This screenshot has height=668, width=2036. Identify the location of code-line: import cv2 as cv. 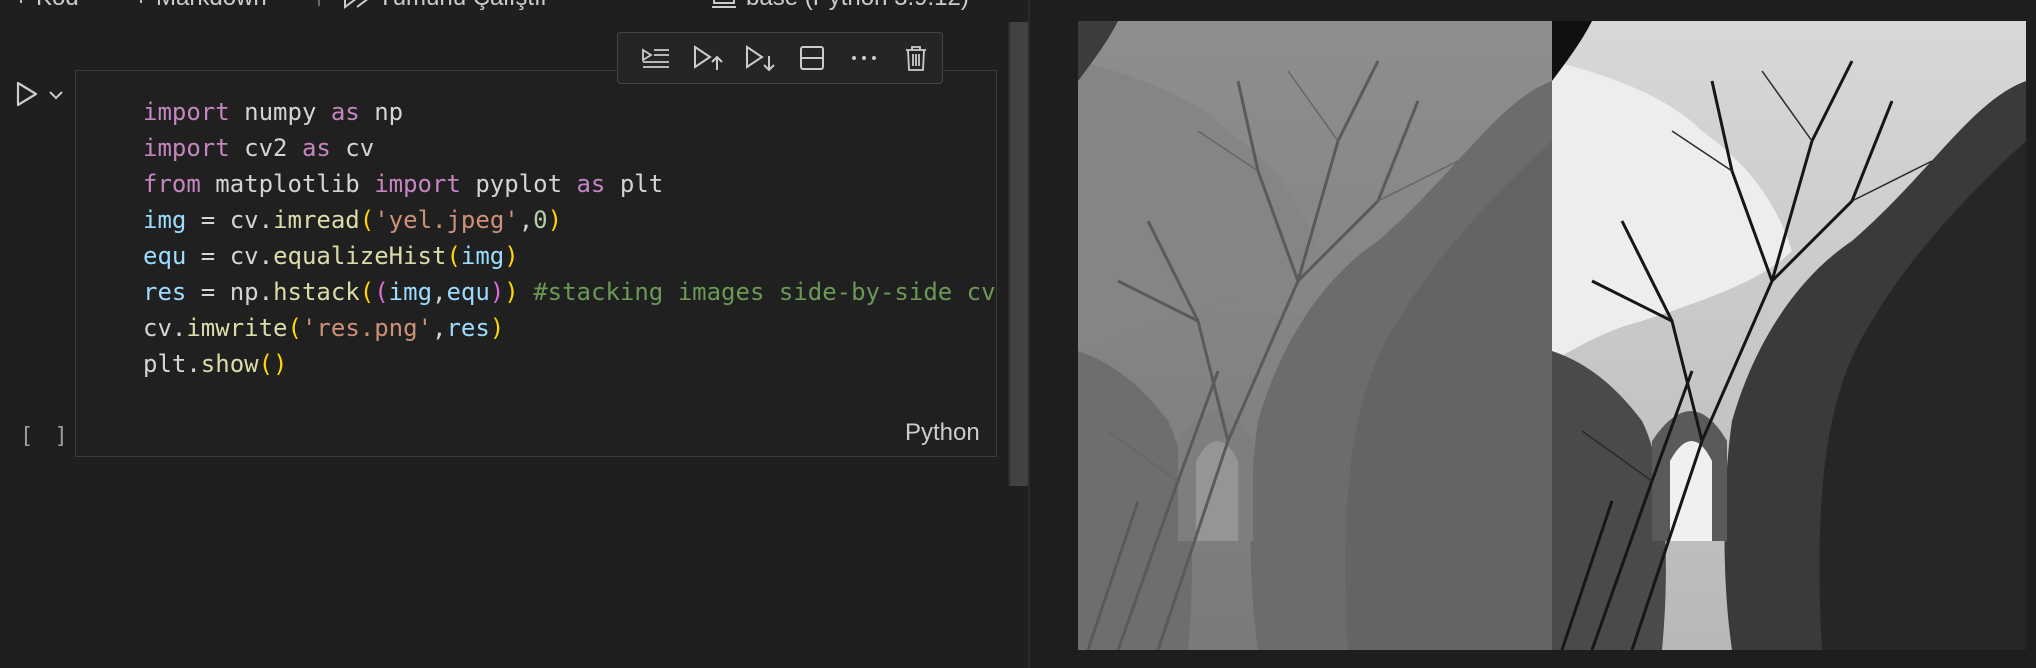
(569, 148).